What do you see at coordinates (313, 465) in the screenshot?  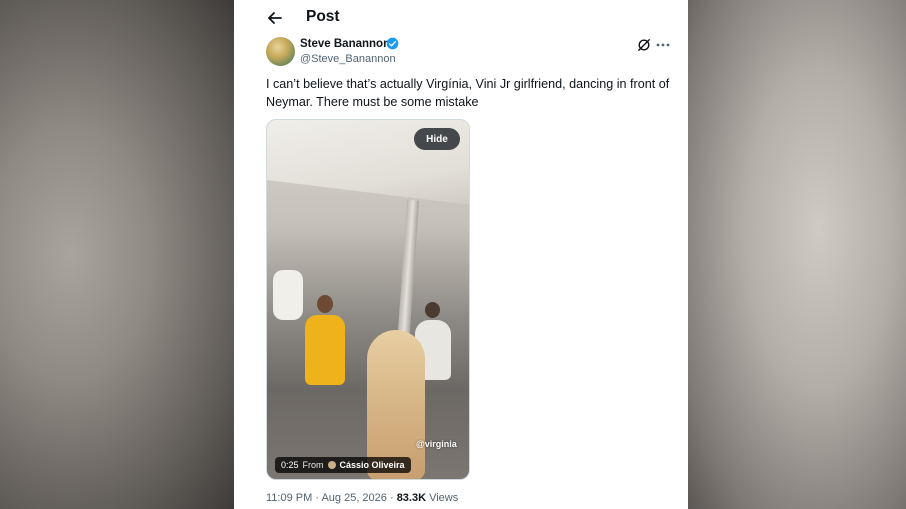 I see `video-from-label: From` at bounding box center [313, 465].